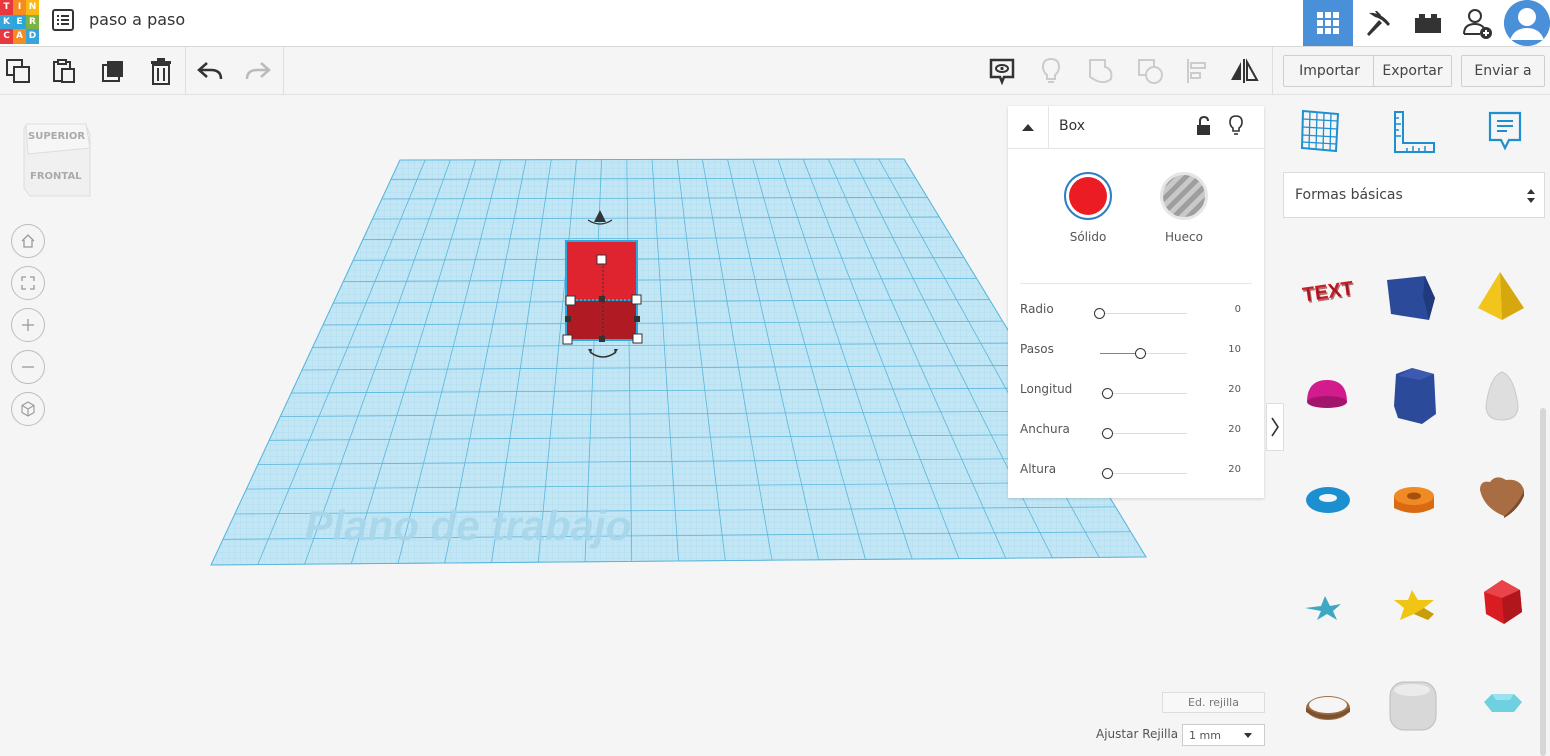 The height and width of the screenshot is (756, 1550). Describe the element at coordinates (1527, 23) in the screenshot. I see `user-avatar` at that location.